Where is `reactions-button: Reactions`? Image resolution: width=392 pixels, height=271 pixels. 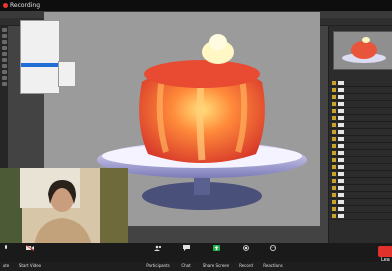
reactions-button: Reactions is located at coordinates (273, 258).